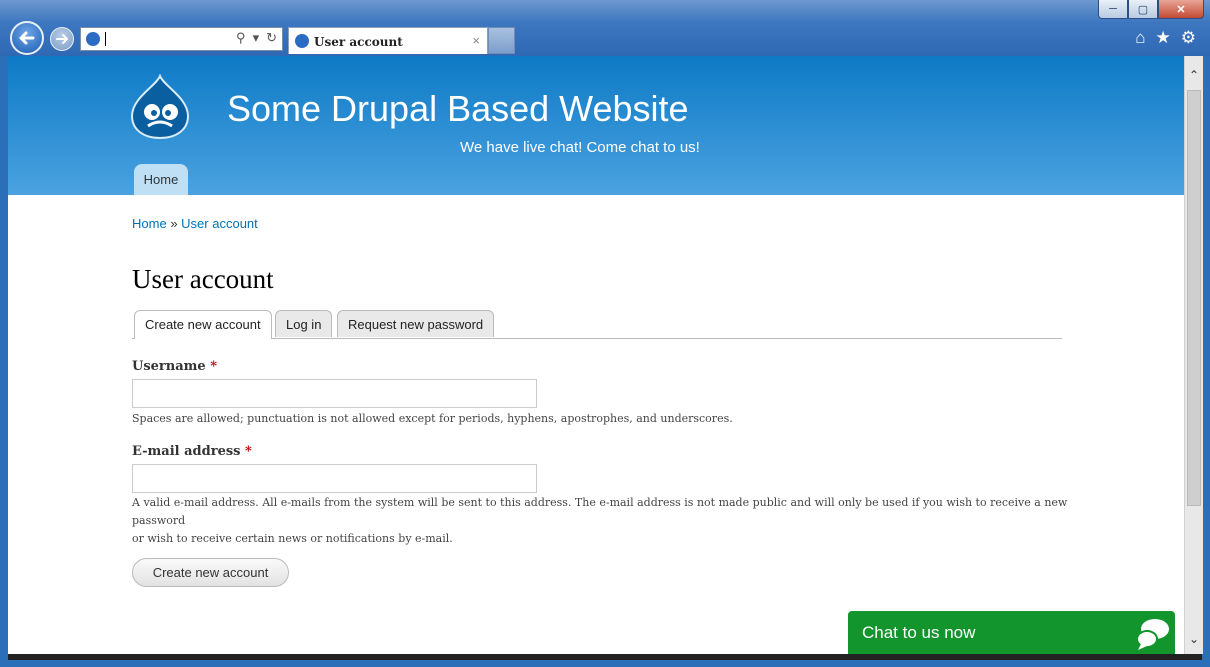 The image size is (1210, 667). I want to click on tab-request-password: Request new password, so click(416, 323).